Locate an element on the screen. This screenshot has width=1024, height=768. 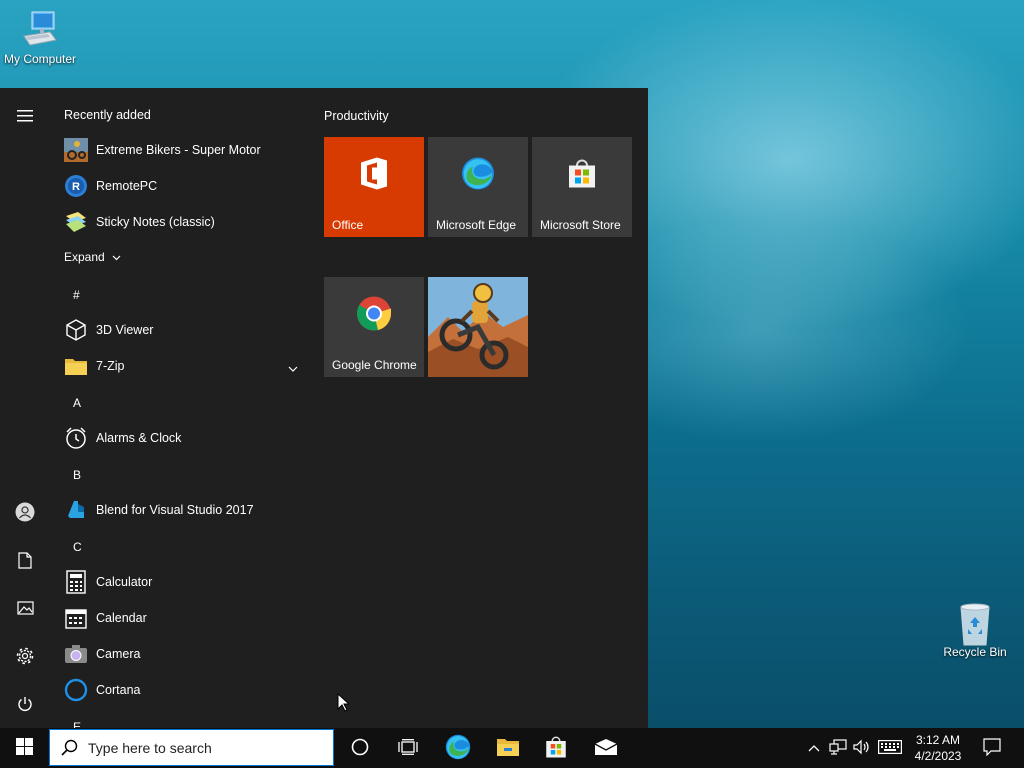
app-item-remotepc: R RemotePC is located at coordinates (178, 186).